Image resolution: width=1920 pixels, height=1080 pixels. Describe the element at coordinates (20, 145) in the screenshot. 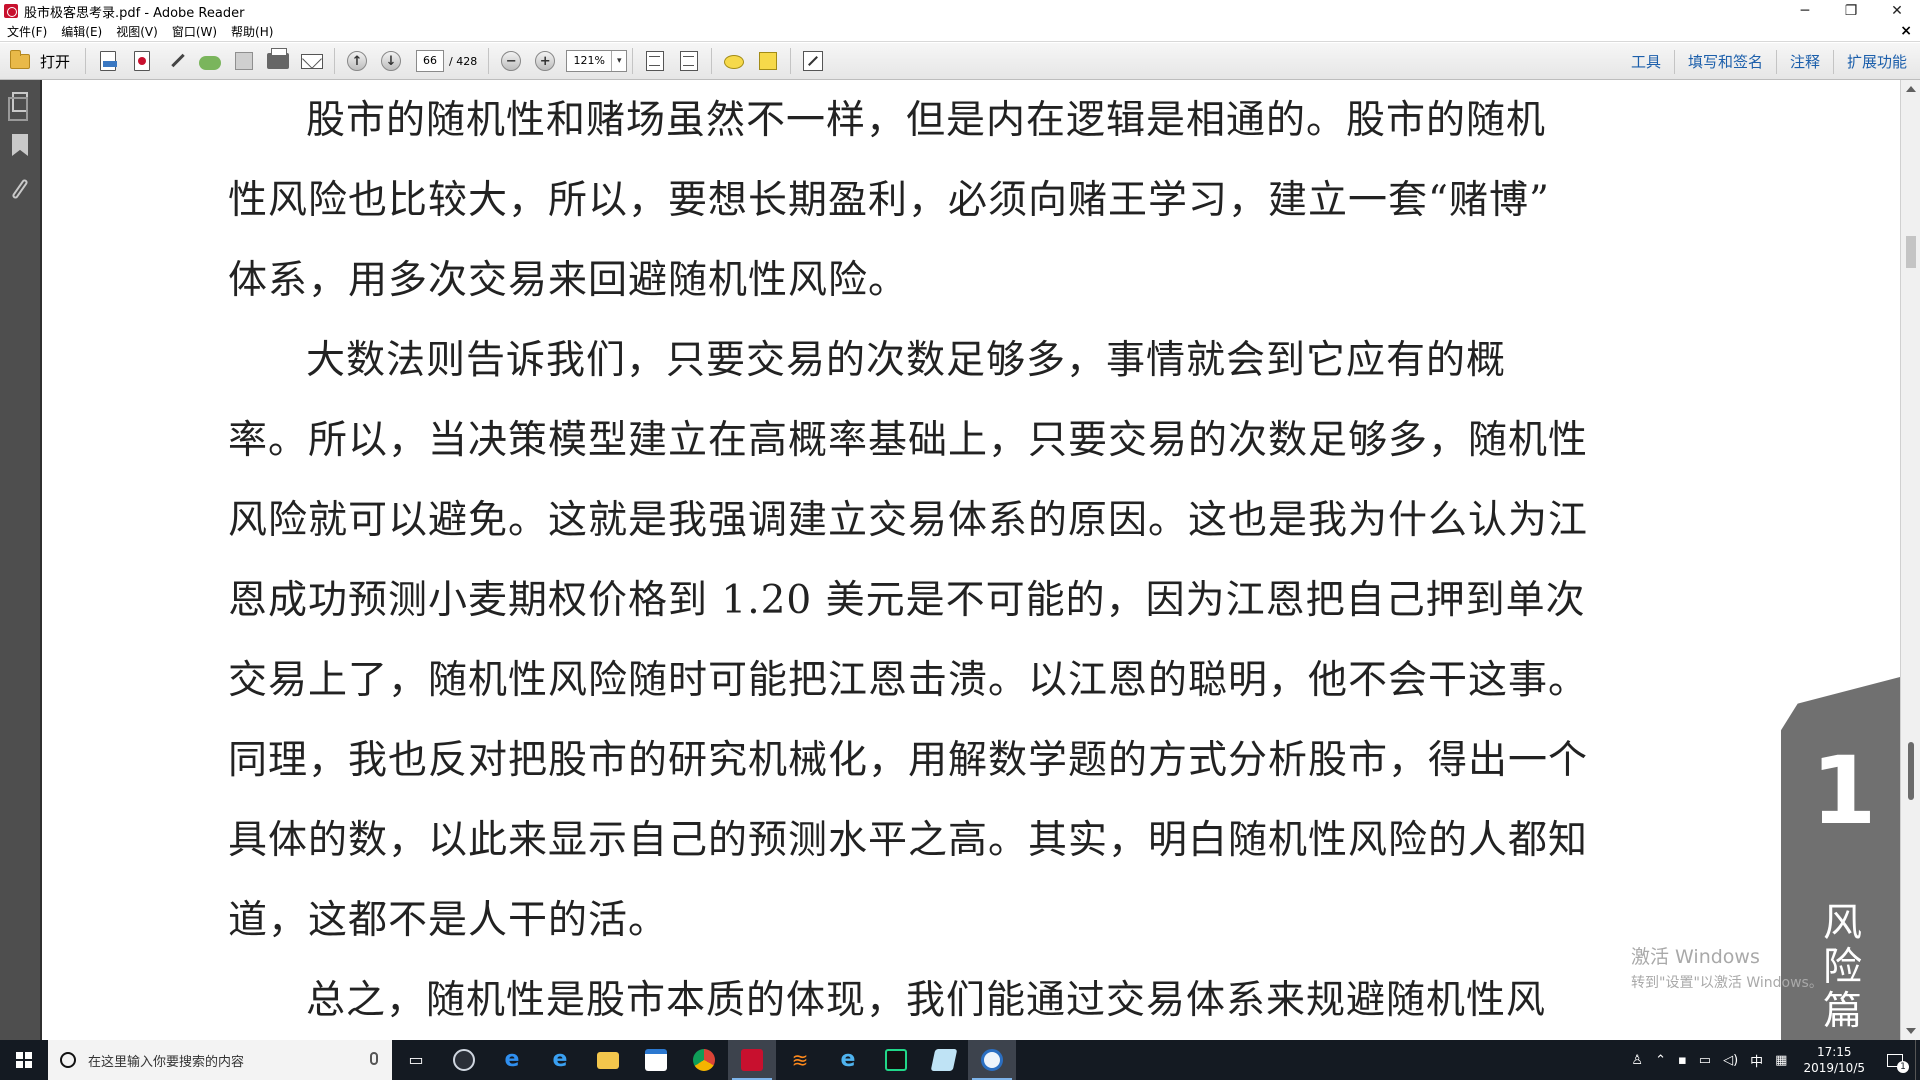

I see `bookmark-icon` at that location.